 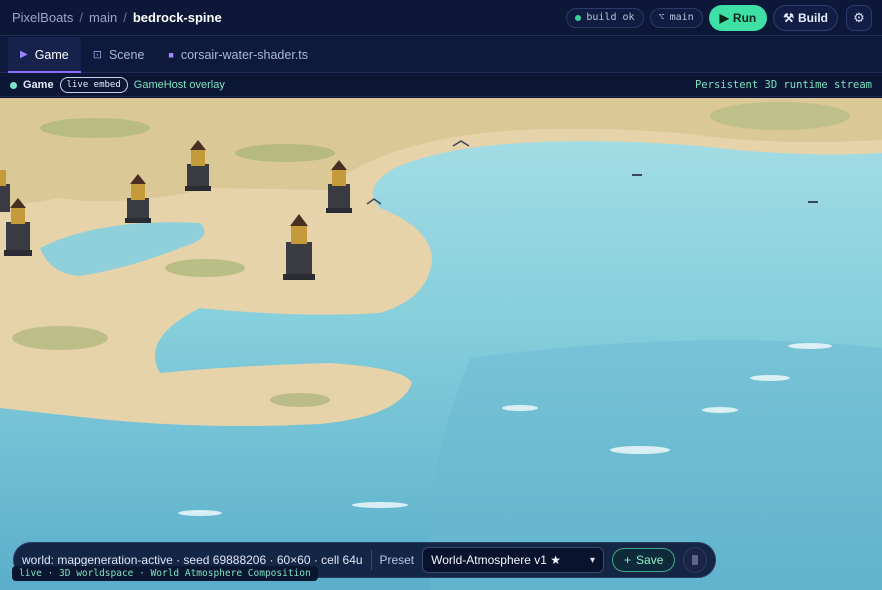 What do you see at coordinates (97, 55) in the screenshot?
I see `scene-icon: ⊡` at bounding box center [97, 55].